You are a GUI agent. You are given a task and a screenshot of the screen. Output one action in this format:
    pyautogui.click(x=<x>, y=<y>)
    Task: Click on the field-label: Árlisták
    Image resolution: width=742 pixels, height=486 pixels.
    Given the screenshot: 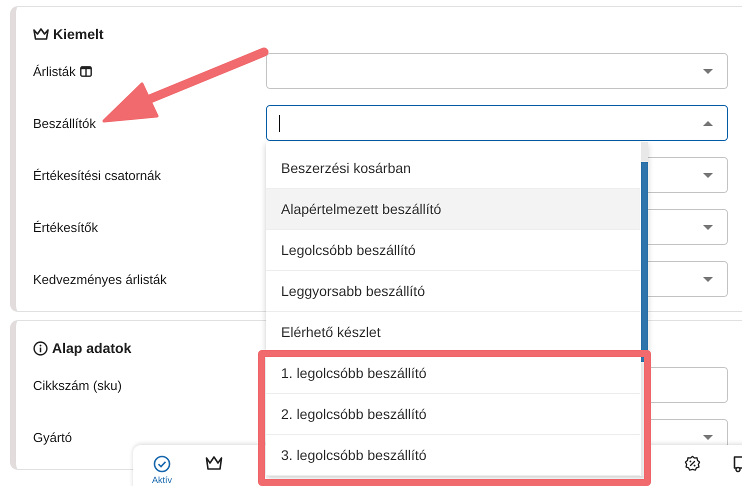 What is the action you would take?
    pyautogui.click(x=54, y=71)
    